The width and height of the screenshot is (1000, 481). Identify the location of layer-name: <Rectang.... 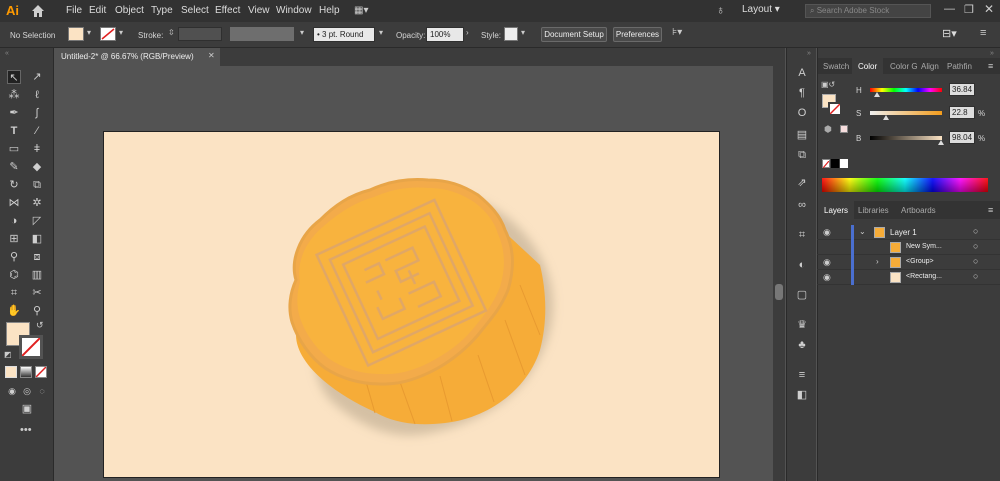
(924, 276).